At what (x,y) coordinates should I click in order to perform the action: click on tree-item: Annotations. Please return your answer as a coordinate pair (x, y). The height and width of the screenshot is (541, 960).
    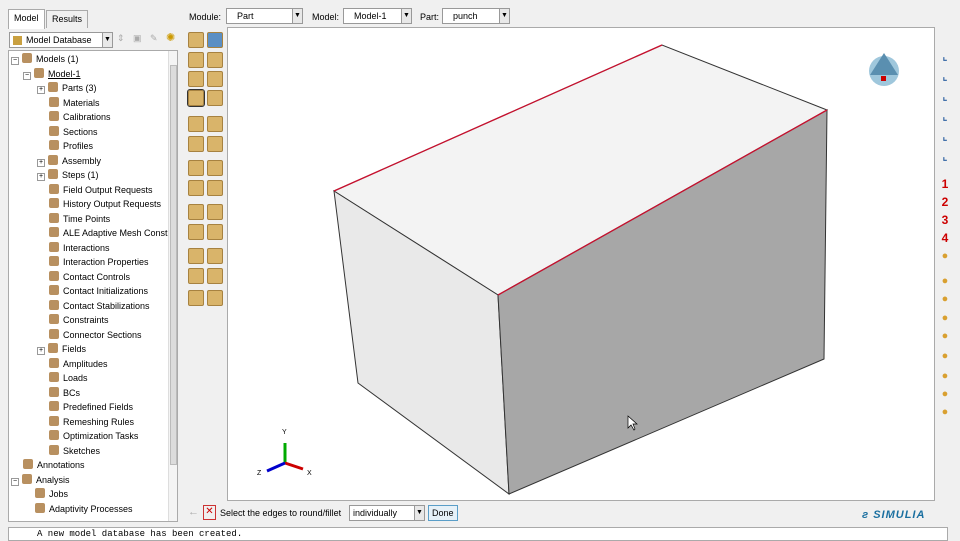
    Looking at the image, I should click on (54, 465).